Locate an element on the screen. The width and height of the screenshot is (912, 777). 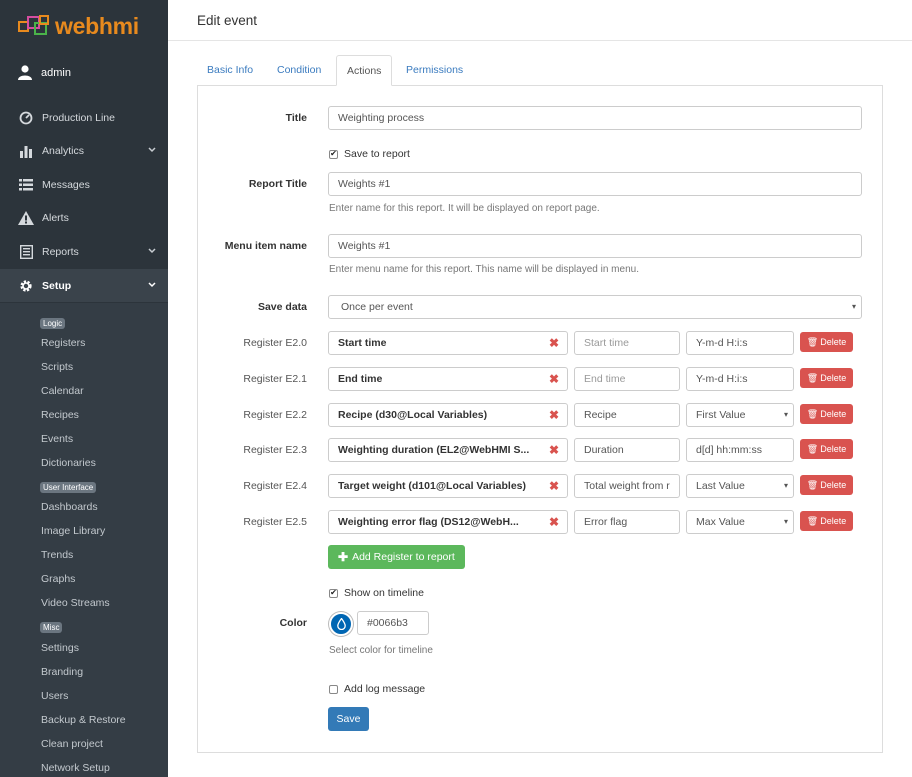
nav-production-line: Production Line is located at coordinates (84, 117).